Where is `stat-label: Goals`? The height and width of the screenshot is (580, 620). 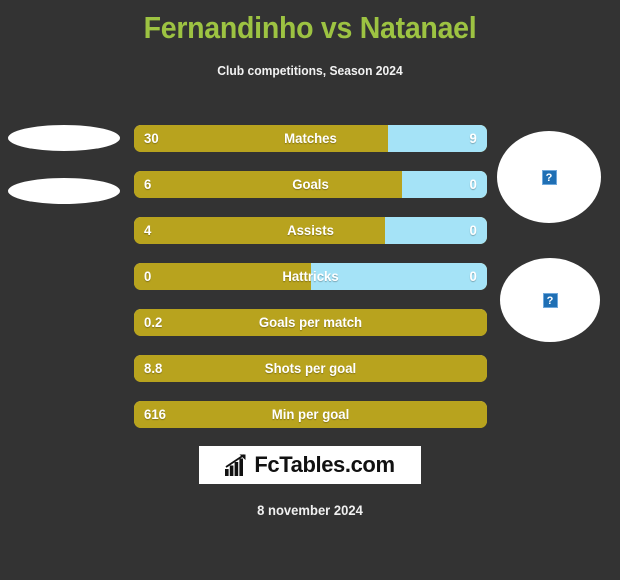 stat-label: Goals is located at coordinates (310, 184).